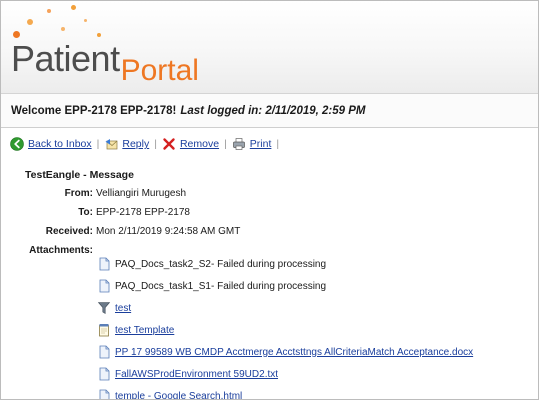 Image resolution: width=539 pixels, height=400 pixels. I want to click on to-value: EPP-2178 EPP-2178, so click(143, 212).